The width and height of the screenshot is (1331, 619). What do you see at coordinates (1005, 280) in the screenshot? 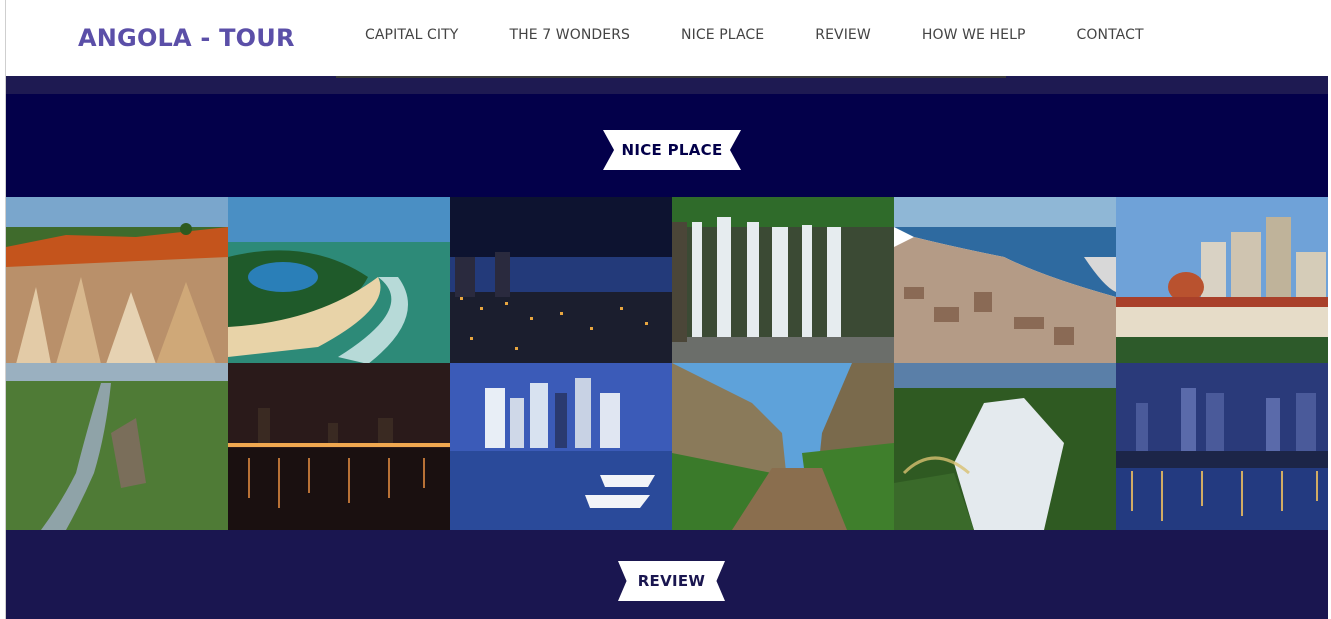
I see `gallery-photo-luanda-coast` at bounding box center [1005, 280].